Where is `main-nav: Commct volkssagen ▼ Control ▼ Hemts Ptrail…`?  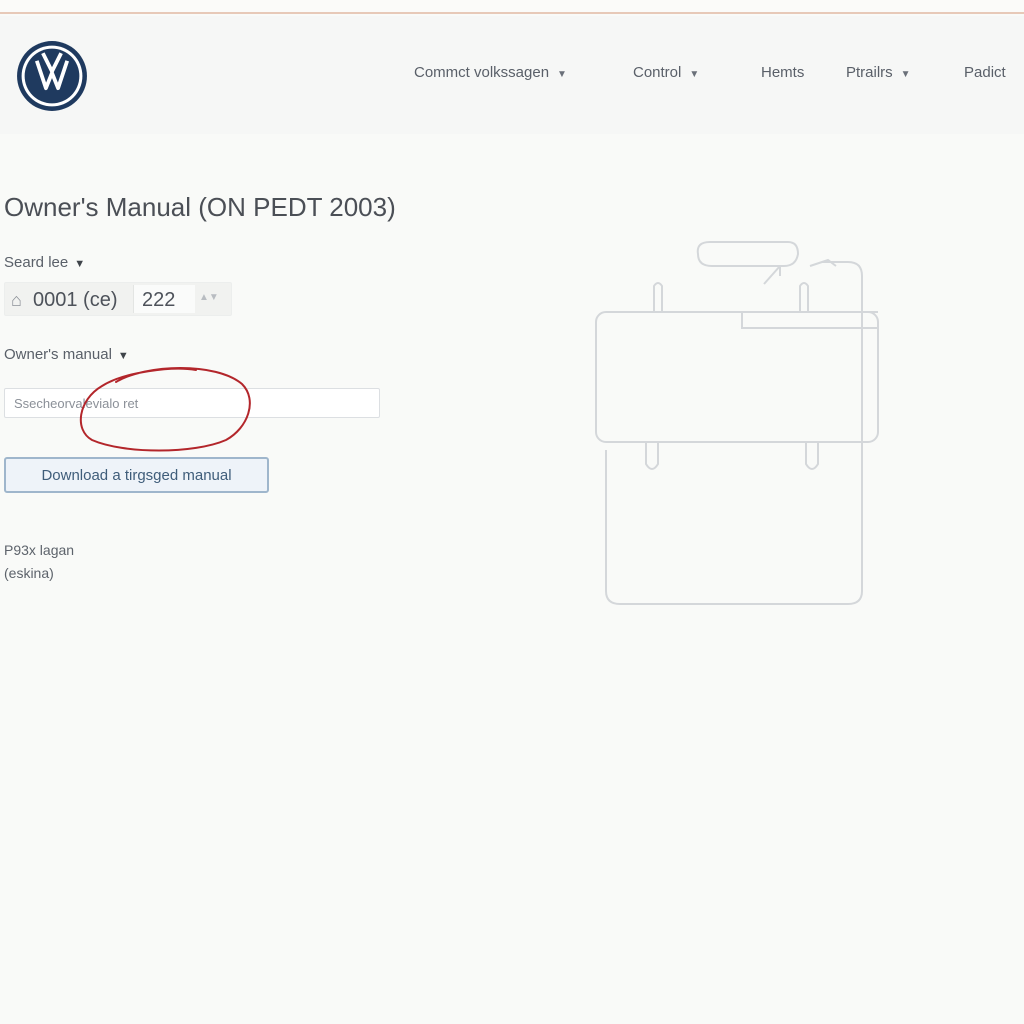
main-nav: Commct volkssagen ▼ Control ▼ Hemts Ptrail… is located at coordinates (512, 76).